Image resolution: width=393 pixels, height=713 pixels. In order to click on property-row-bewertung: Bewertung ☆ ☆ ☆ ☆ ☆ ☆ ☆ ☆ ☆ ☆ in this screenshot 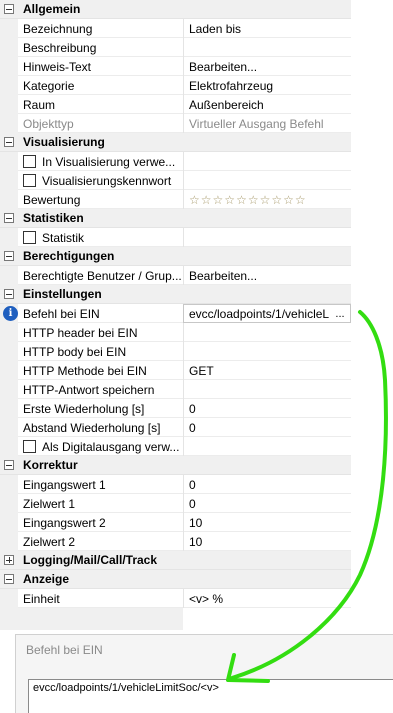, I will do `click(175, 199)`.